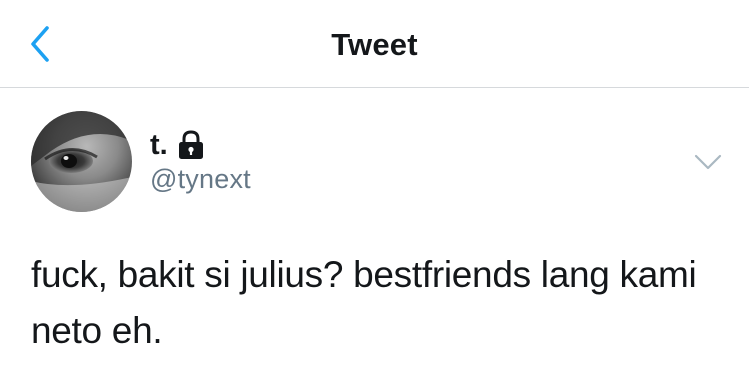 The image size is (749, 387). What do you see at coordinates (191, 145) in the screenshot?
I see `lock-icon` at bounding box center [191, 145].